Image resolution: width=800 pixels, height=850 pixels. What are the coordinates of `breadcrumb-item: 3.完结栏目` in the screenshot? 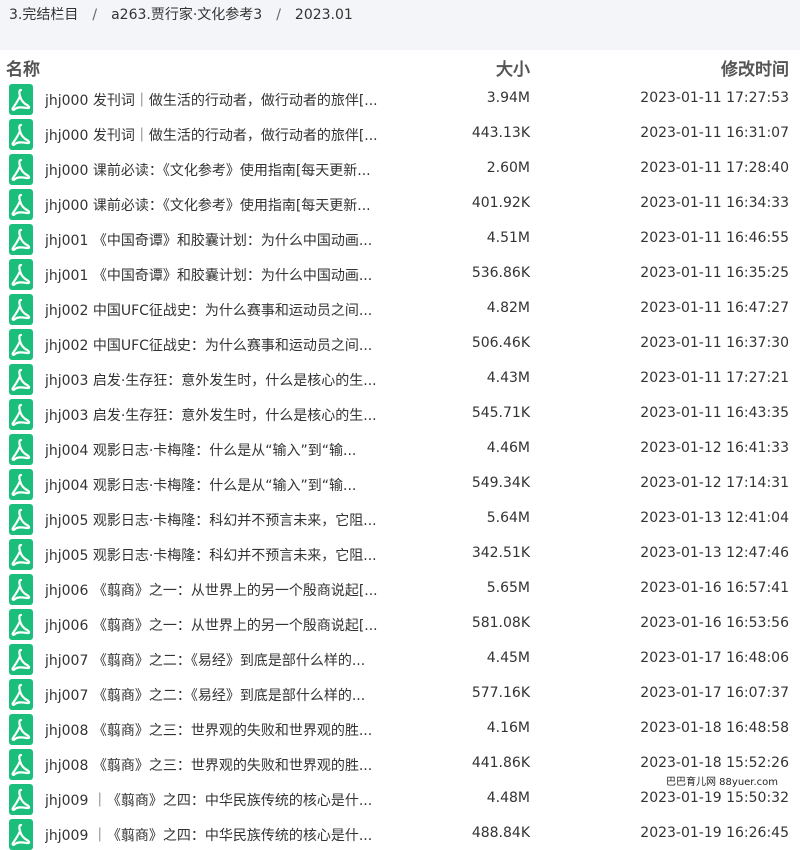 It's located at (43, 15).